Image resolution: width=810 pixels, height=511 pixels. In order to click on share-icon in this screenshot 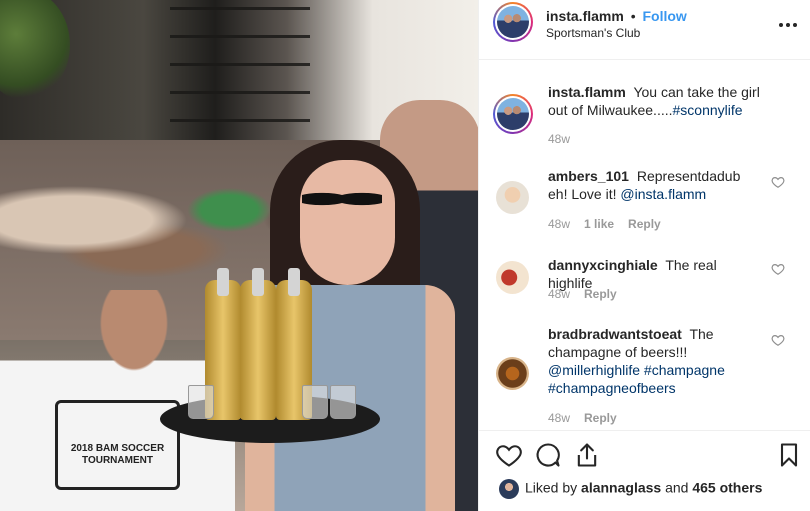, I will do `click(587, 455)`.